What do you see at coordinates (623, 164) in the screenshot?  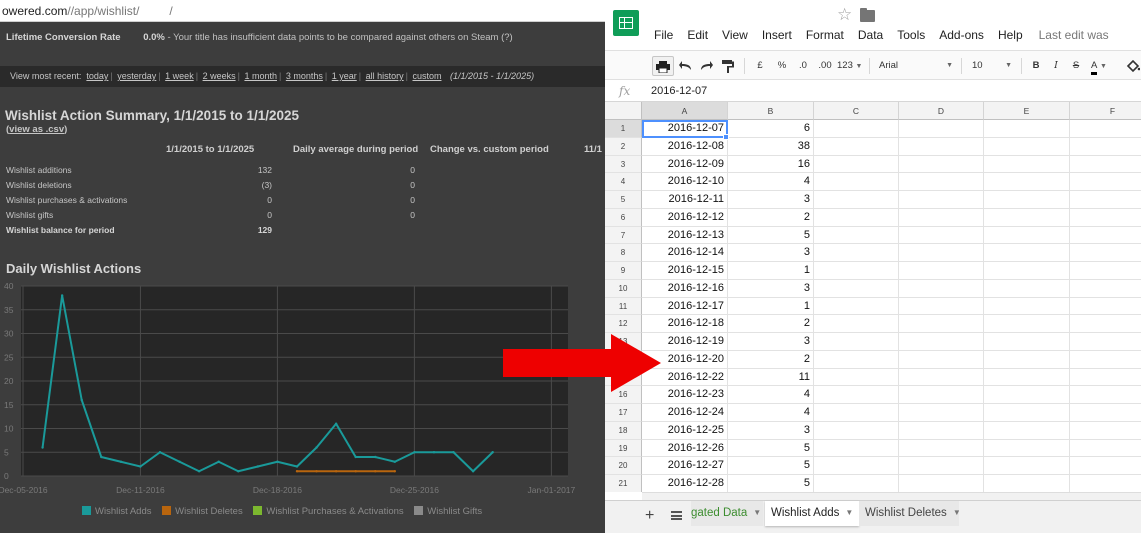 I see `row-header: 3` at bounding box center [623, 164].